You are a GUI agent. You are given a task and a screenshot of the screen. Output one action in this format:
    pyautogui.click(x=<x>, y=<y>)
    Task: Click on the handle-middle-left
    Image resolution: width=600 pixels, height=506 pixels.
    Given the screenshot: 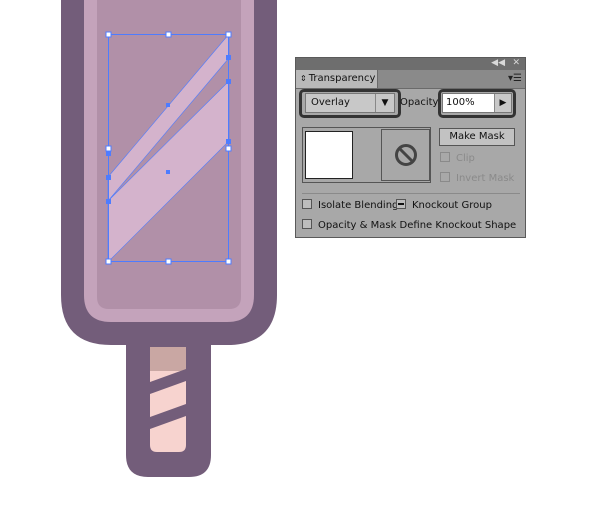 What is the action you would take?
    pyautogui.click(x=108, y=148)
    